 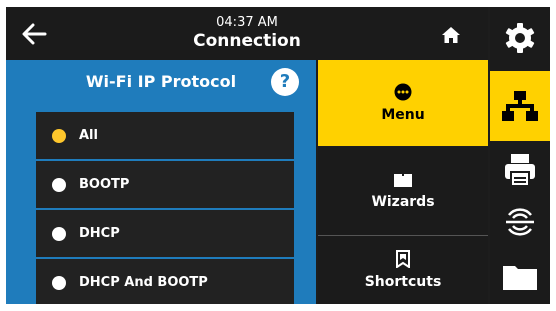 What do you see at coordinates (403, 103) in the screenshot?
I see `menu-button: Menu` at bounding box center [403, 103].